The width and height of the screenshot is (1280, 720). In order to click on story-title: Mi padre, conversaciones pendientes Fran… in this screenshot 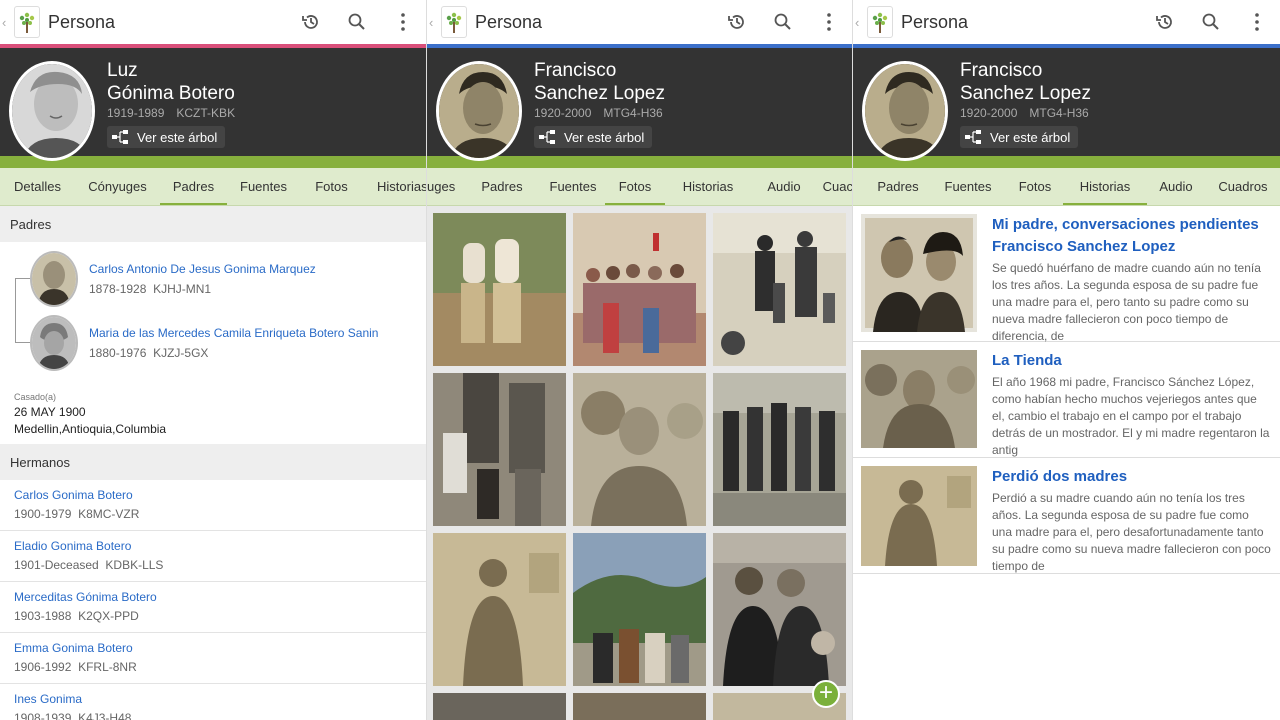, I will do `click(1132, 236)`.